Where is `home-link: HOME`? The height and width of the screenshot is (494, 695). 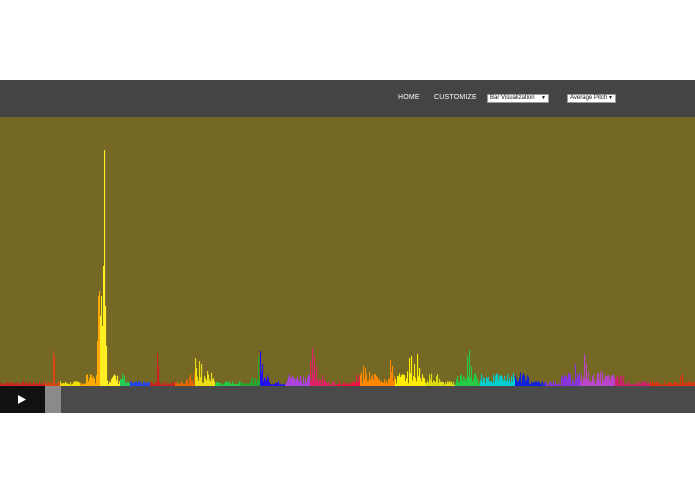 home-link: HOME is located at coordinates (409, 97).